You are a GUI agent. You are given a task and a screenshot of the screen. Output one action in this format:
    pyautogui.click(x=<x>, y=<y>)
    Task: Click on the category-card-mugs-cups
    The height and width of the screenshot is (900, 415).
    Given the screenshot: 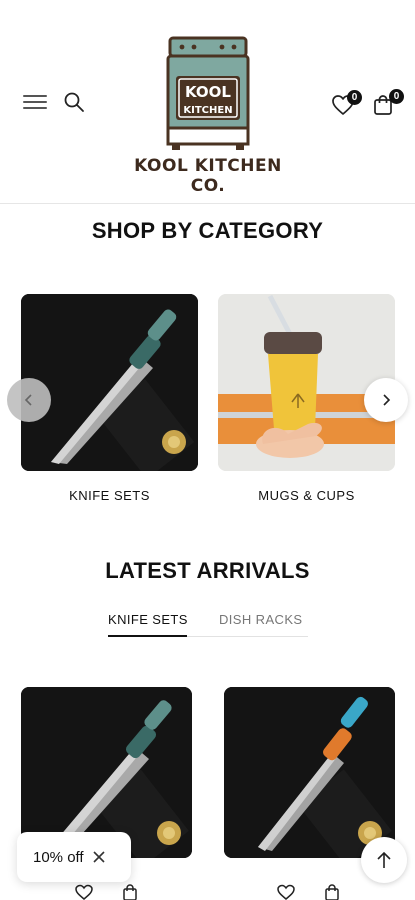 What is the action you would take?
    pyautogui.click(x=306, y=382)
    